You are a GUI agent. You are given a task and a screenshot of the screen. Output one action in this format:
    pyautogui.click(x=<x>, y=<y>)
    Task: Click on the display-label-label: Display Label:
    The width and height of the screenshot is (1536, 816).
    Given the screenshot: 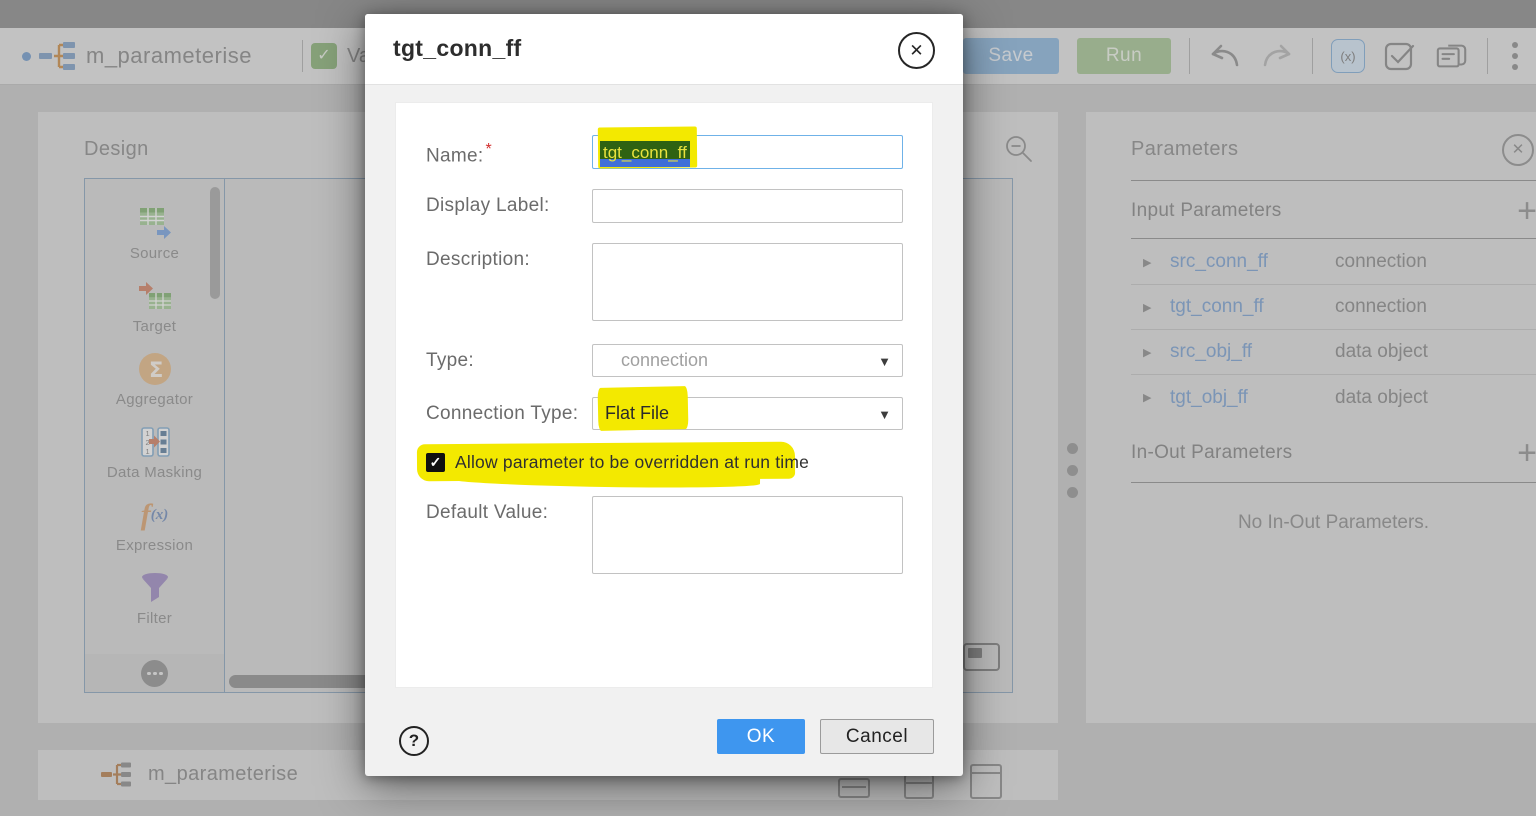 What is the action you would take?
    pyautogui.click(x=488, y=205)
    